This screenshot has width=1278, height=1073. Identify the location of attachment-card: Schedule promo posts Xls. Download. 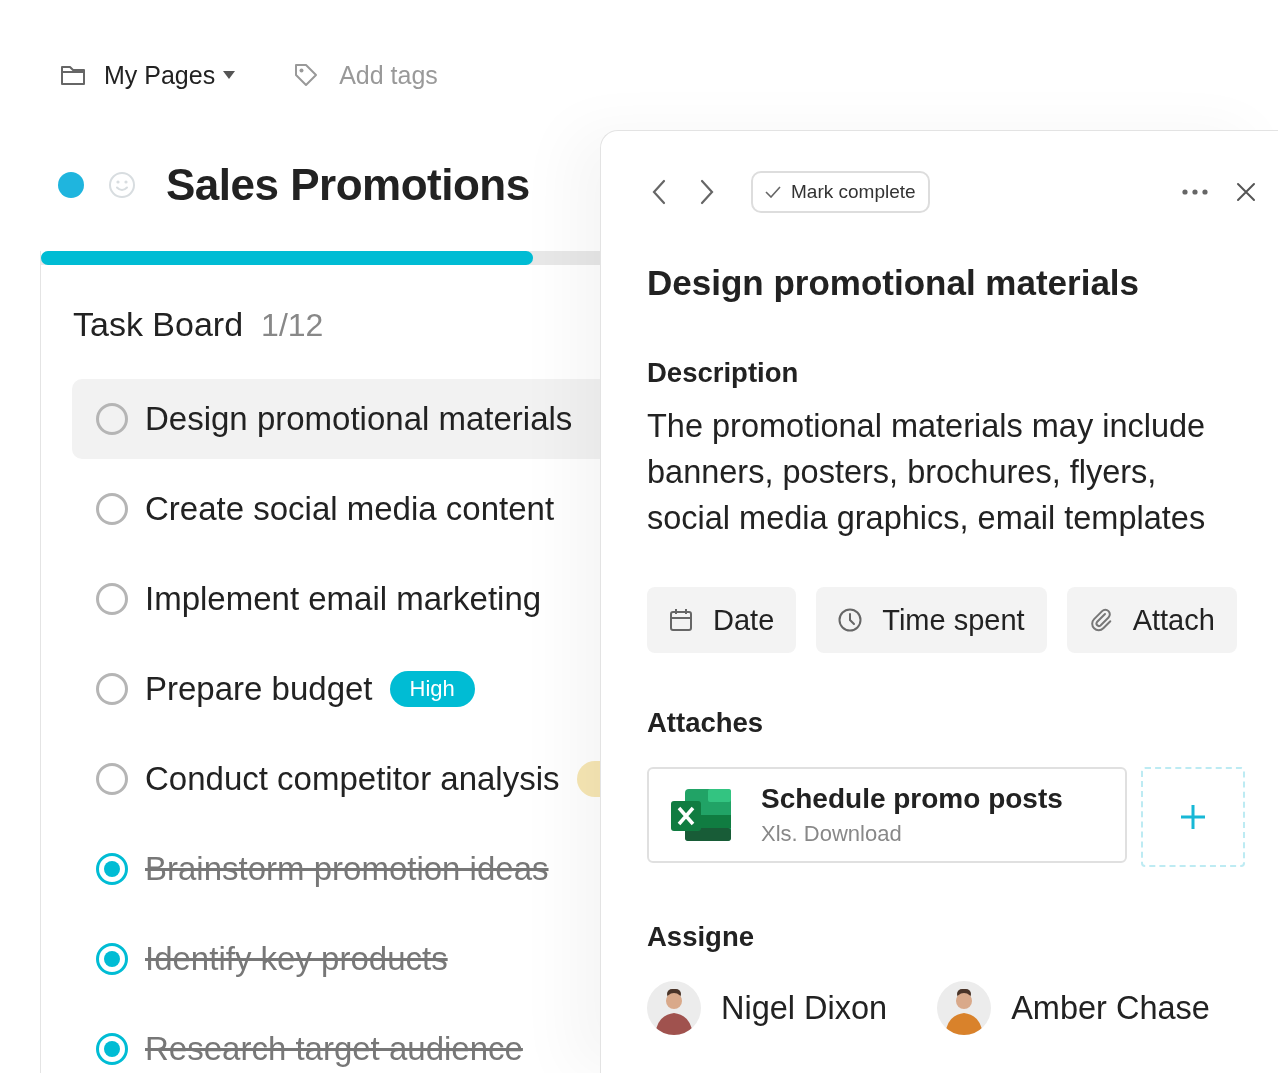
(887, 815).